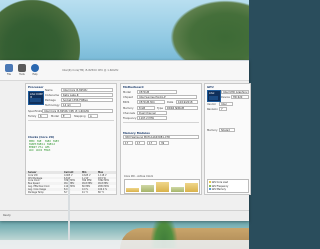  What do you see at coordinates (87, 100) in the screenshot?
I see `cpu-package-field: Socket 1356 FCBGA` at bounding box center [87, 100].